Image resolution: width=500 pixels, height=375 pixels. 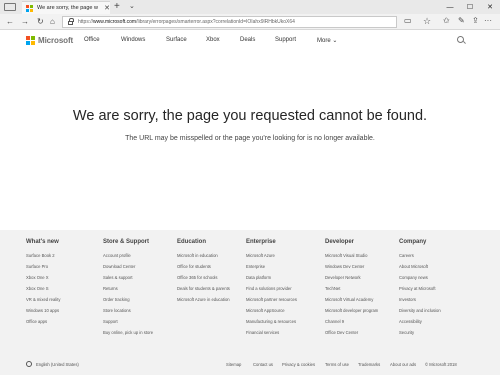 I want to click on footer-link: Buy online, pick up in store, so click(x=128, y=332).